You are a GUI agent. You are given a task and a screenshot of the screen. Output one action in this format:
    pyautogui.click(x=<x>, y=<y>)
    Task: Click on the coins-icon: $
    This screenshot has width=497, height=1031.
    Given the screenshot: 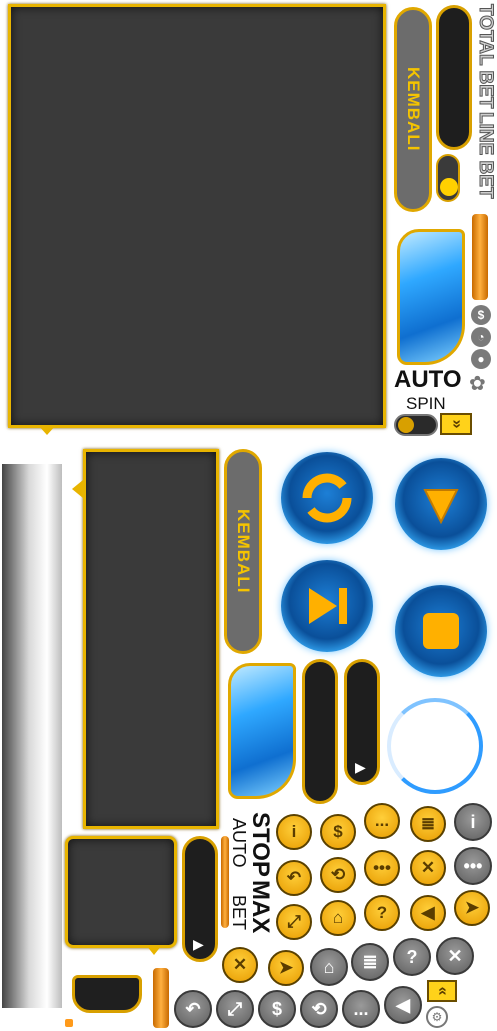 What is the action you would take?
    pyautogui.click(x=338, y=832)
    